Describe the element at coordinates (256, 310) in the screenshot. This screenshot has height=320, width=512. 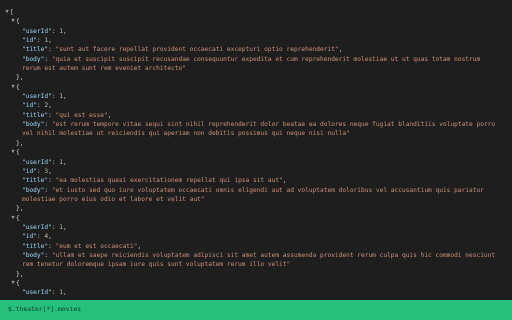
I see `status-bar: $.theater[*].movies` at that location.